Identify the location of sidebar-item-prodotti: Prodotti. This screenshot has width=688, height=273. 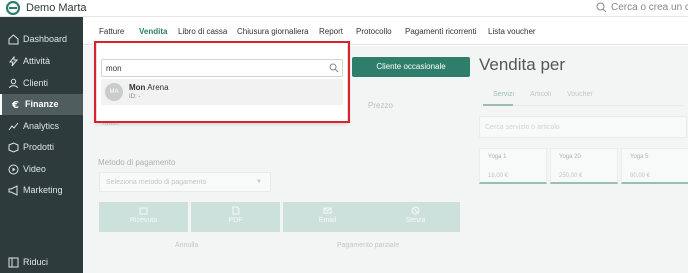
(41, 147).